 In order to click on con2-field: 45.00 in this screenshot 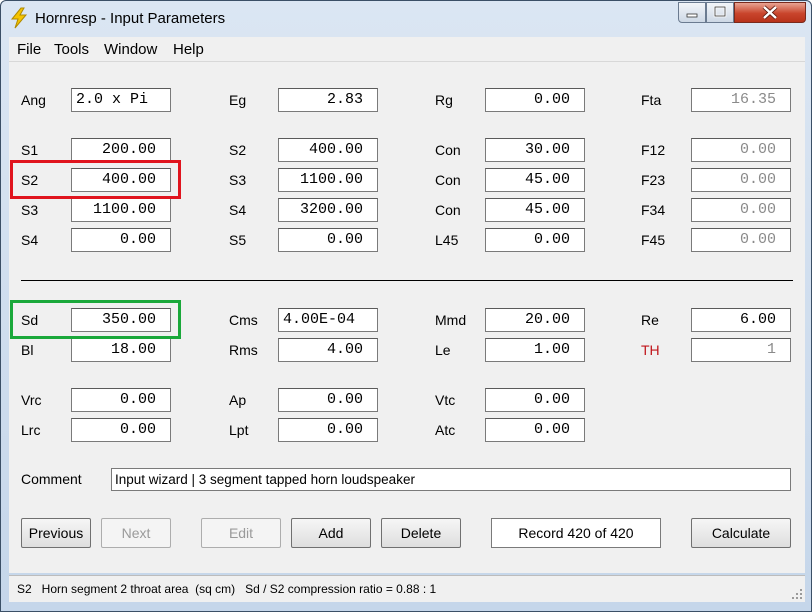, I will do `click(535, 180)`.